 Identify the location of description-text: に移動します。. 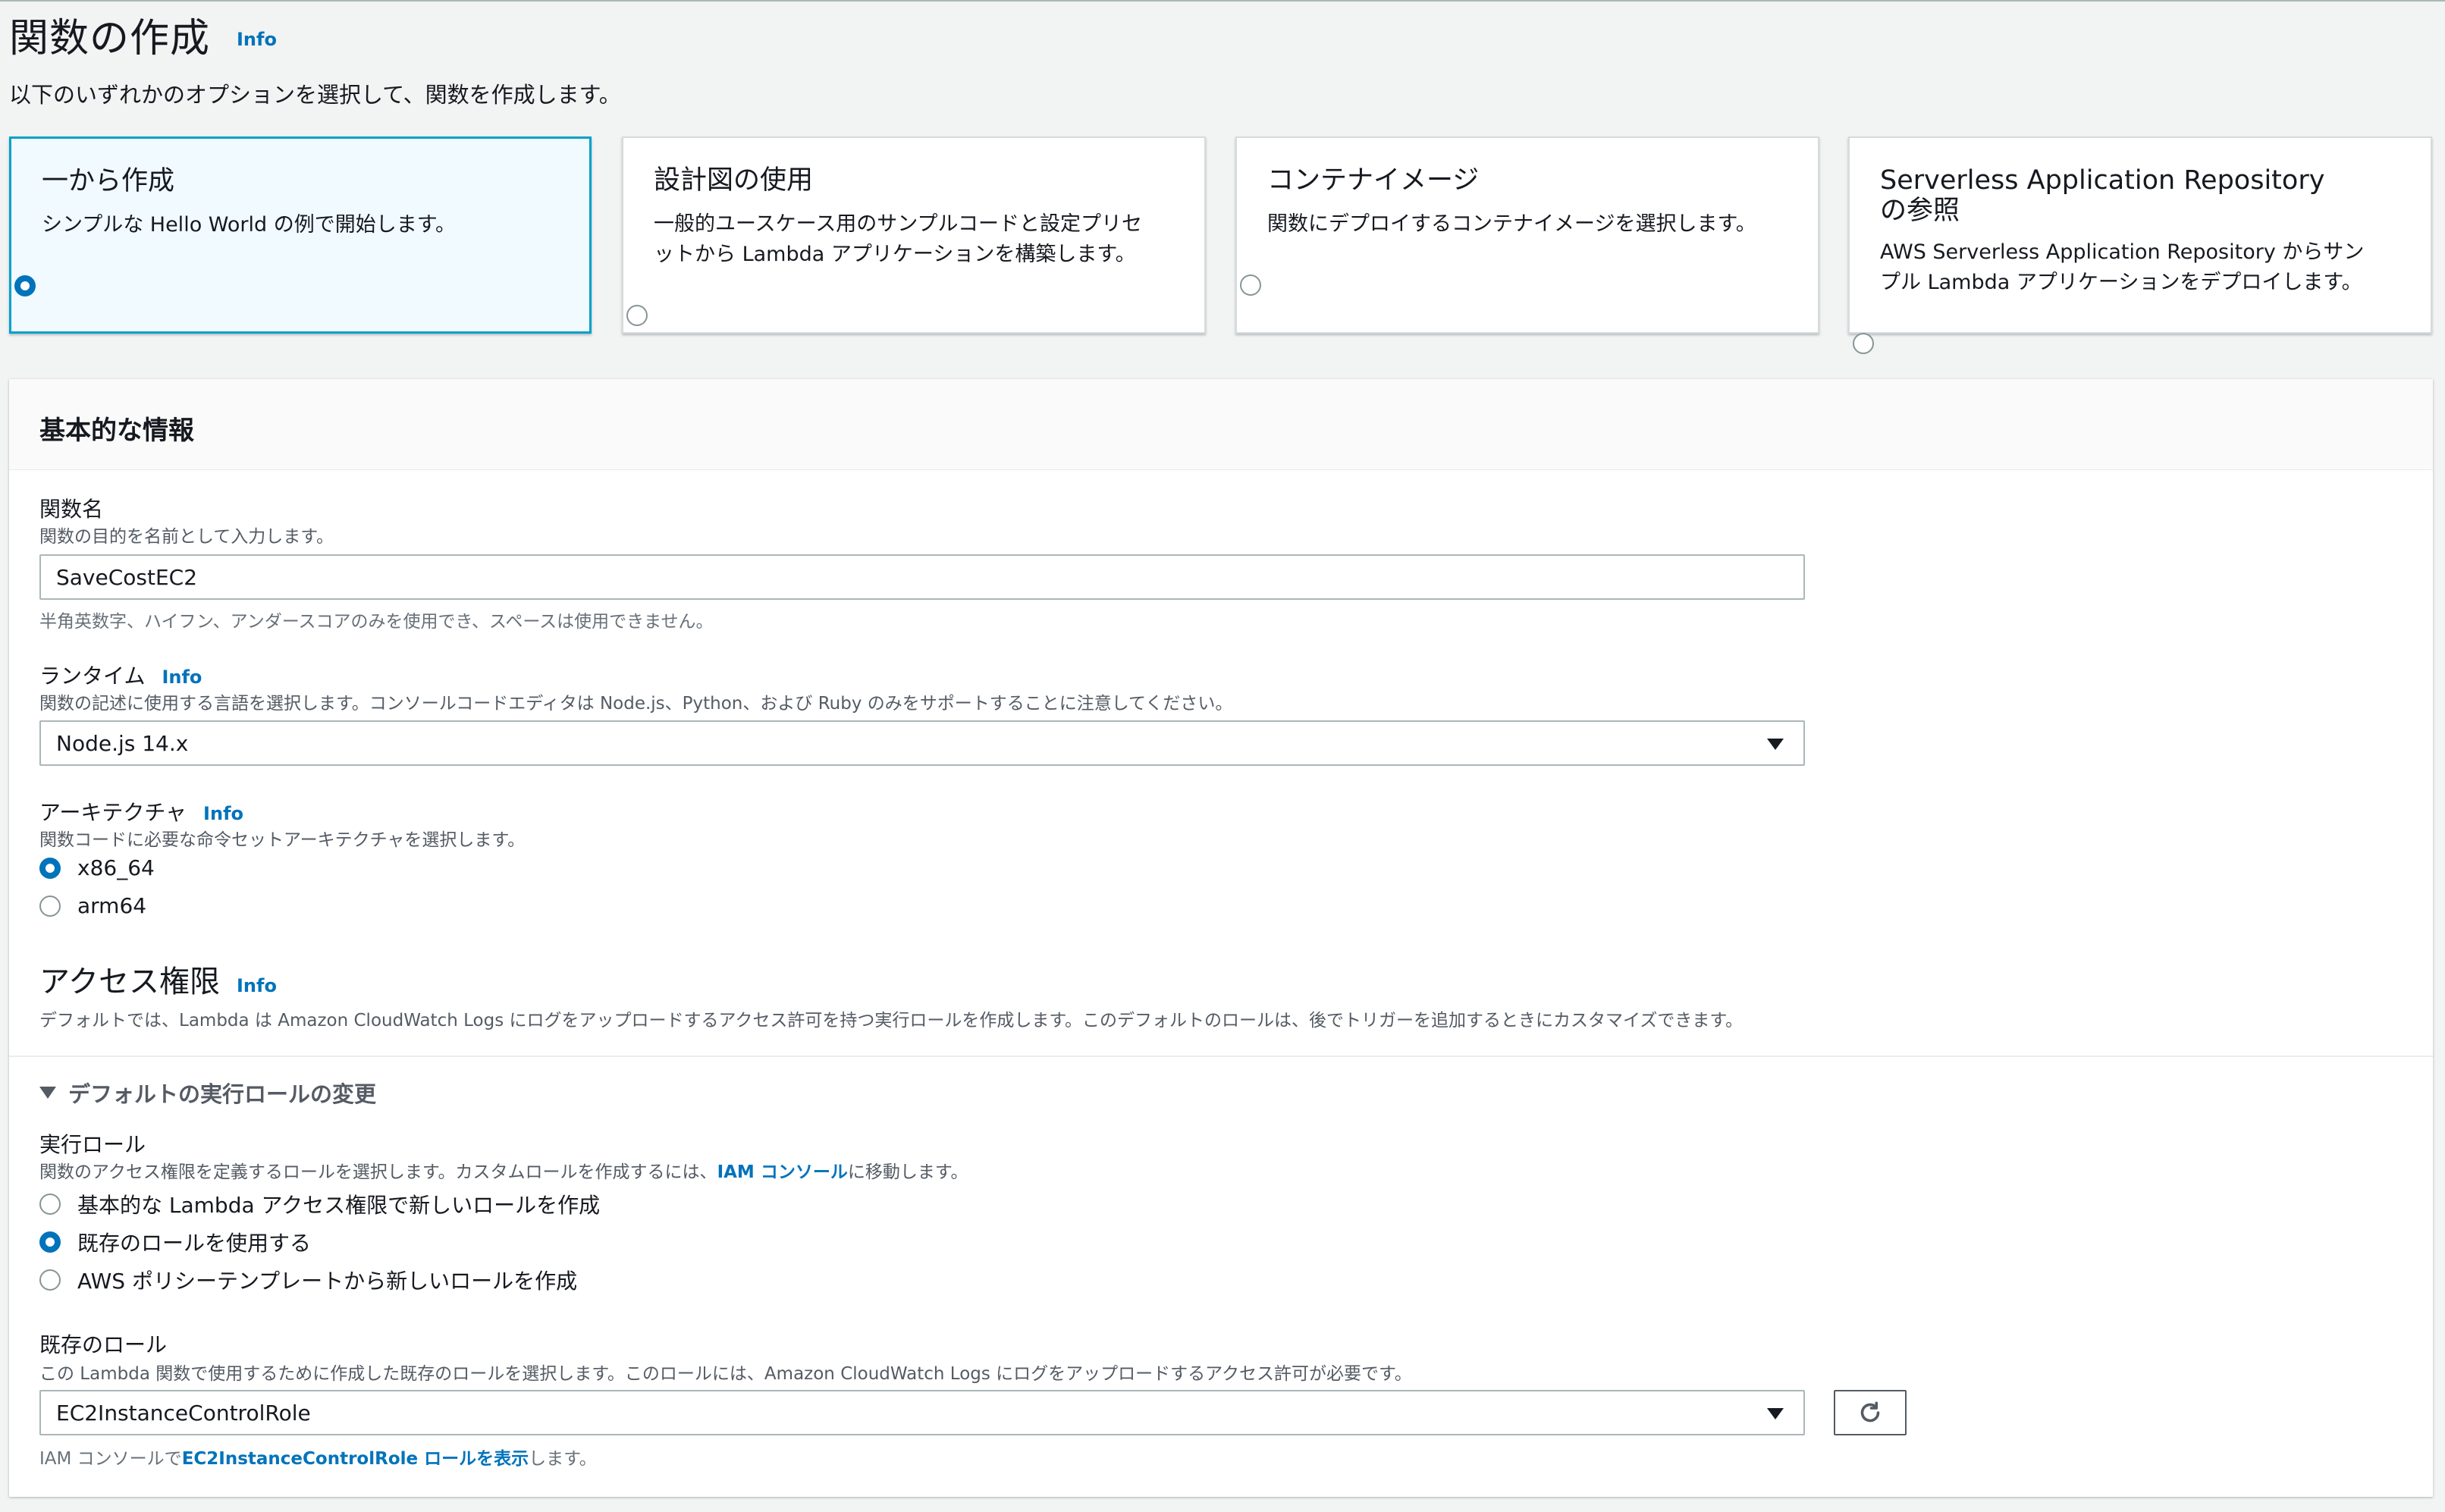
(907, 1172).